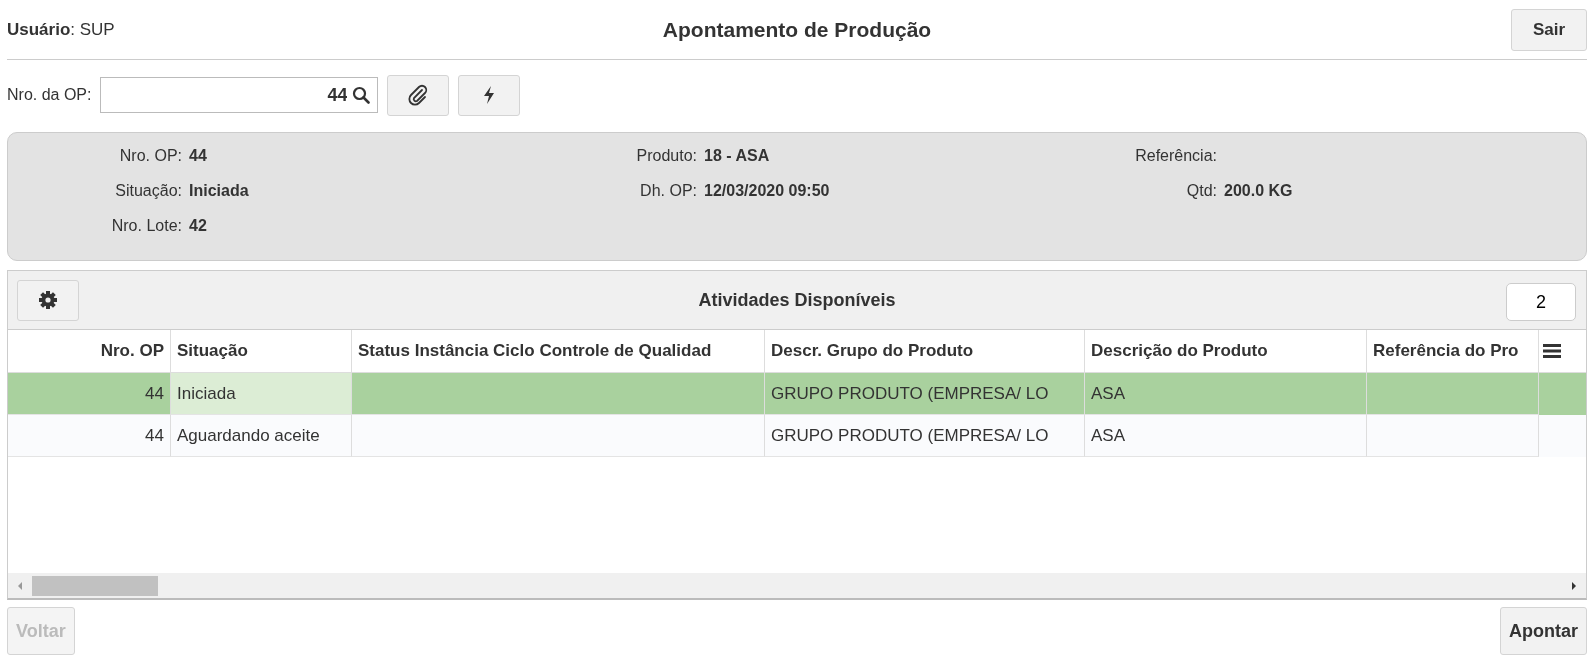 This screenshot has height=665, width=1594. I want to click on field-label: Nro. OP:, so click(150, 156).